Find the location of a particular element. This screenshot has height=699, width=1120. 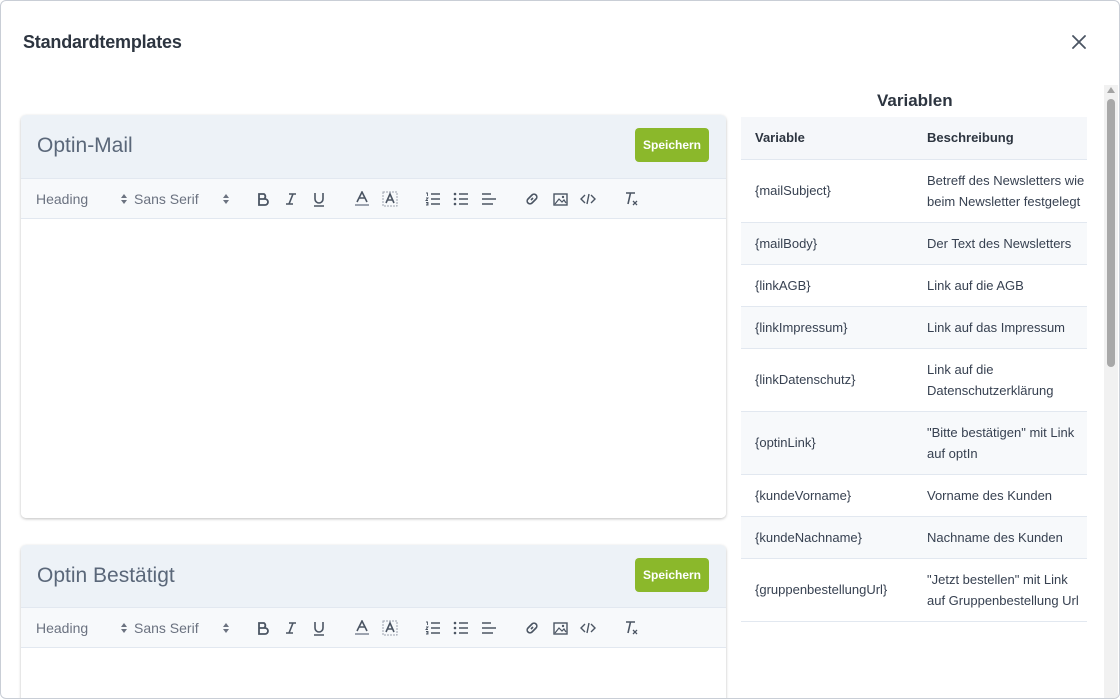

variable-description: "Bitte bestätigen" mit Link auf optIn is located at coordinates (1000, 443).